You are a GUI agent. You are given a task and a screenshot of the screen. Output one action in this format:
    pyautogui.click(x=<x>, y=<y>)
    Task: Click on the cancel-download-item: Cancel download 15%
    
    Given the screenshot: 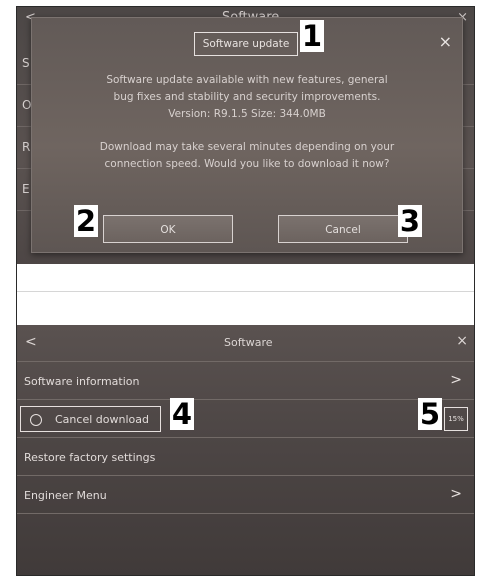 What is the action you would take?
    pyautogui.click(x=245, y=418)
    